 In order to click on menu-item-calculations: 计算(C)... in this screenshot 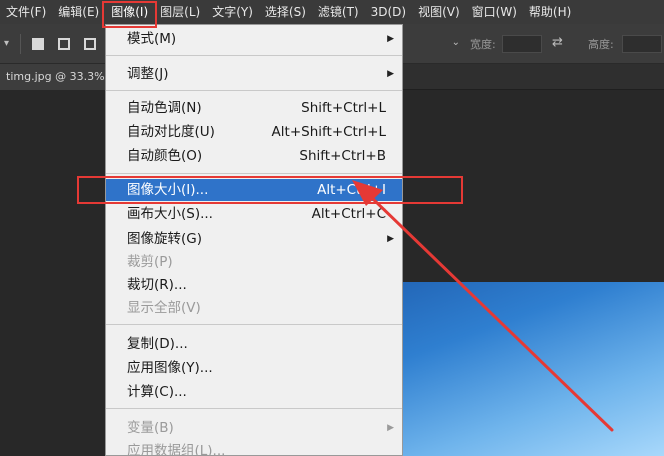, I will do `click(254, 392)`.